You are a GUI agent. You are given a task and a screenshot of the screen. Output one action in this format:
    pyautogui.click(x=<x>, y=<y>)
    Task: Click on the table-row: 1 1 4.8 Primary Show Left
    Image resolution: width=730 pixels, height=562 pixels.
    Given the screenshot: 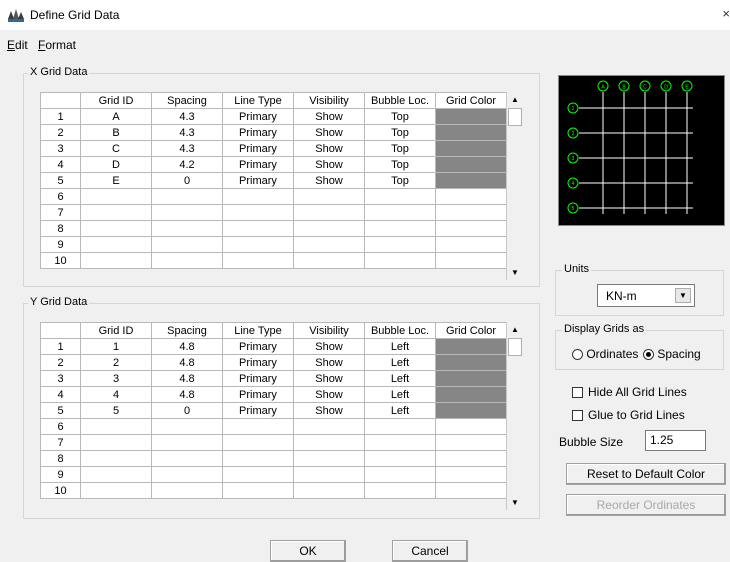 What is the action you would take?
    pyautogui.click(x=273, y=346)
    